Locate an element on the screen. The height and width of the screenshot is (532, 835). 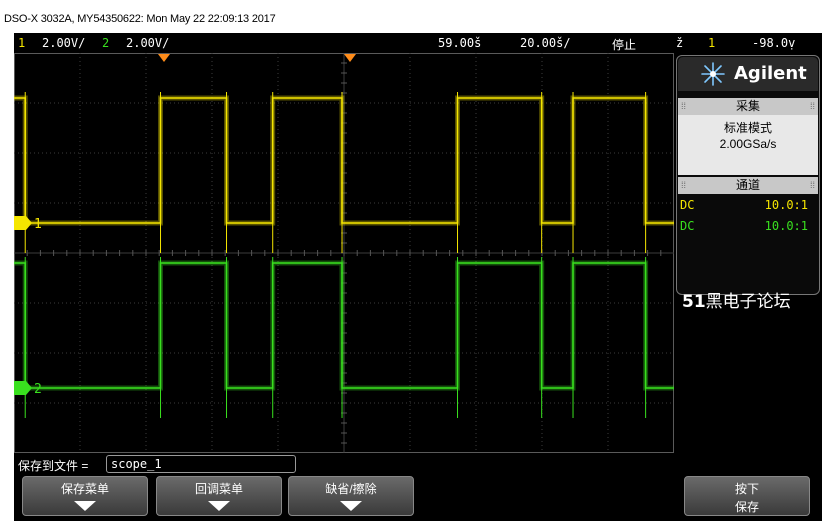
channel-row-1: DC 10.0:1 is located at coordinates (748, 205).